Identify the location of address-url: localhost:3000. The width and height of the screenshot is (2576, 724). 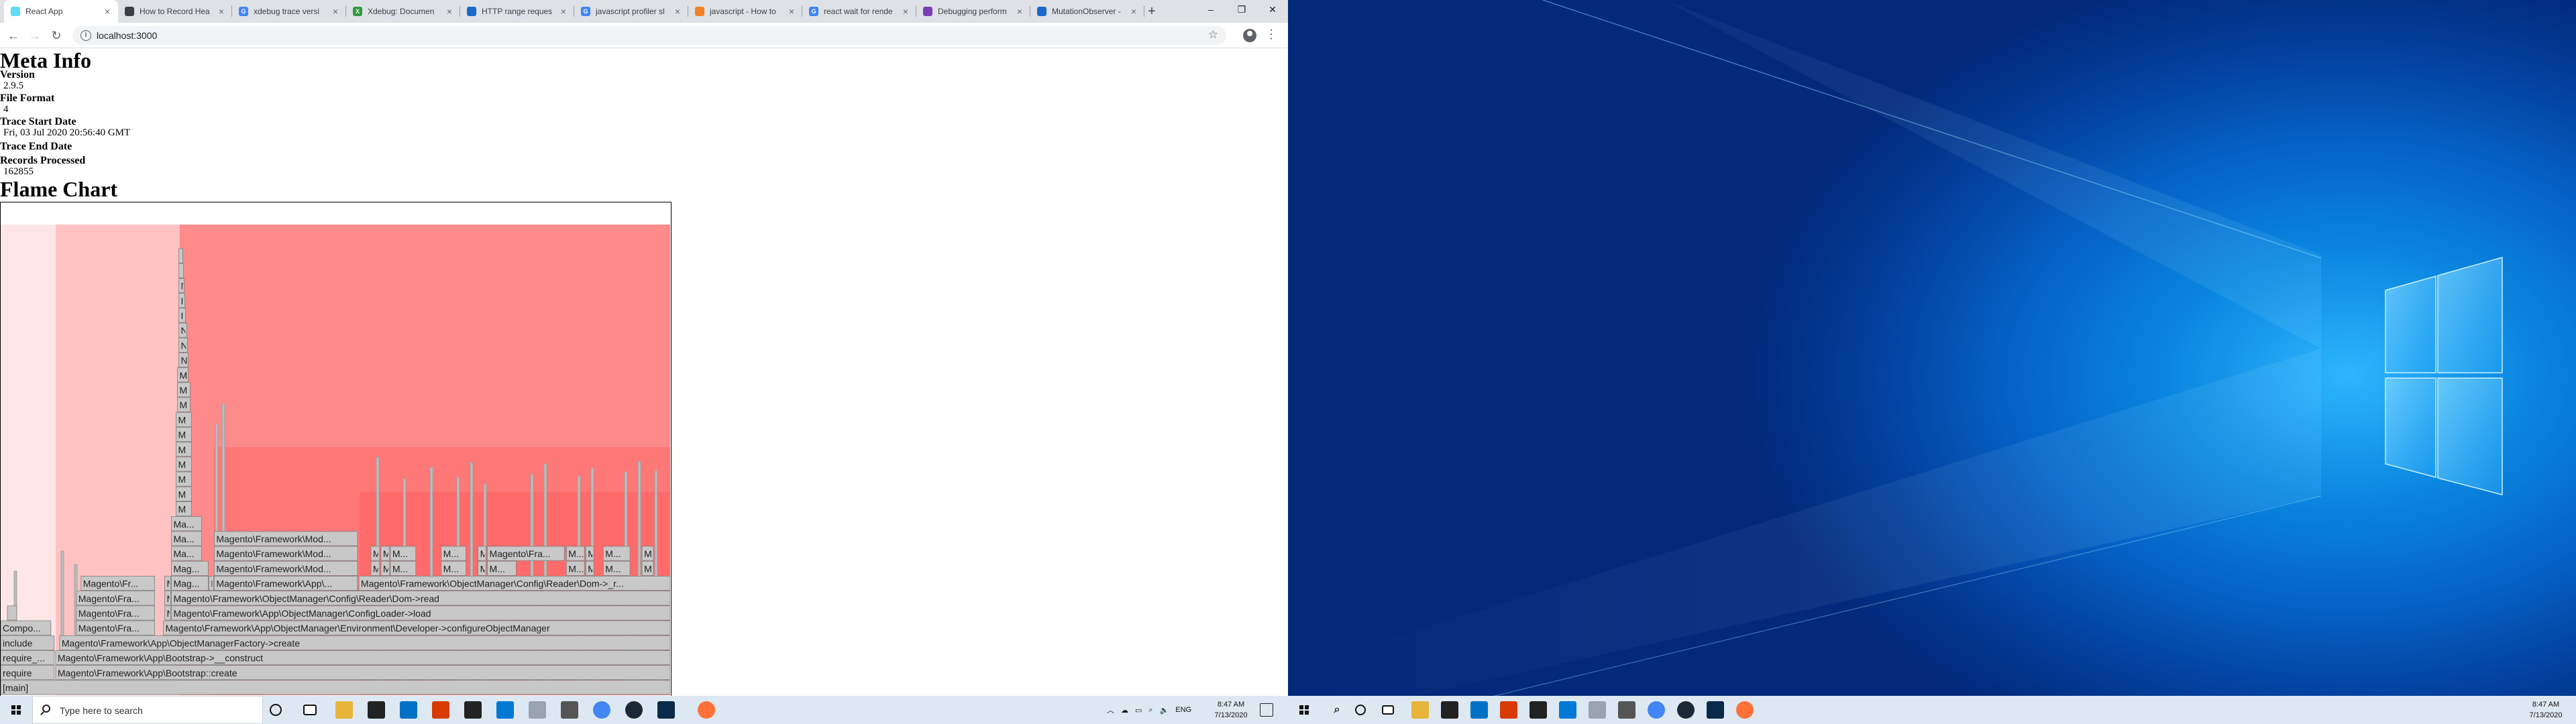
(127, 35).